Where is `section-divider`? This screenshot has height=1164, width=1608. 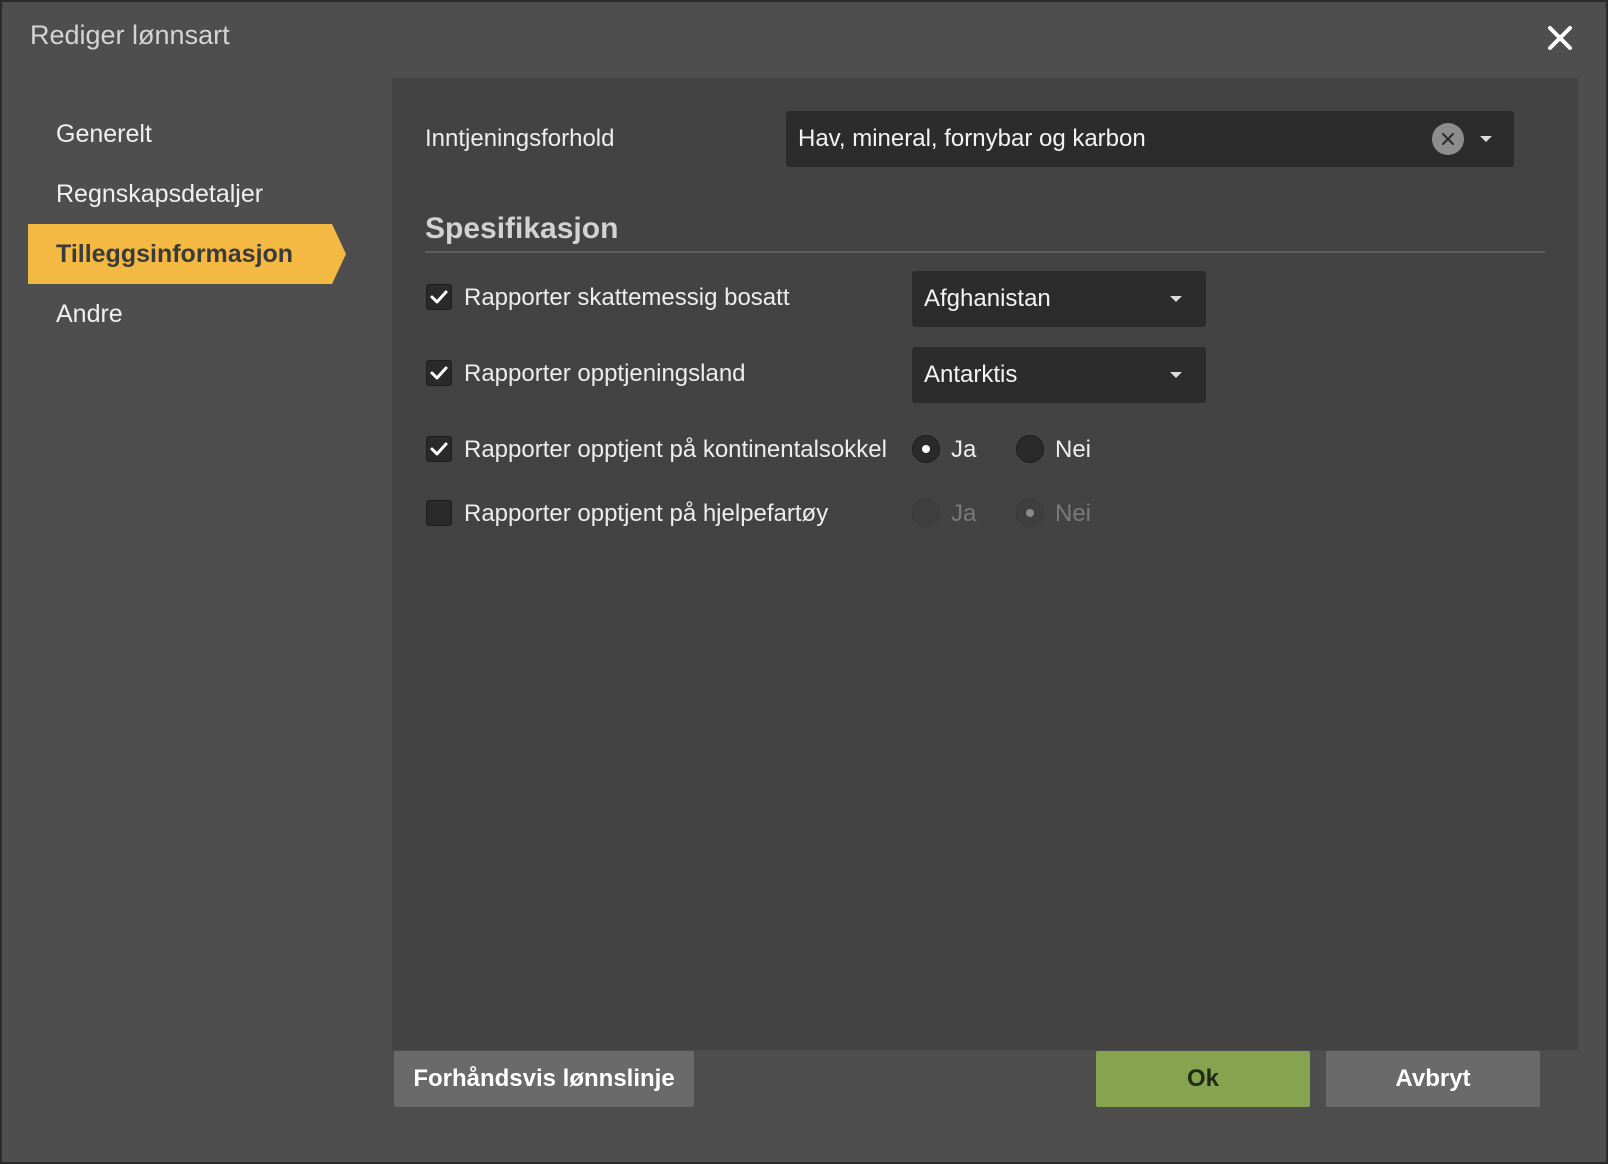
section-divider is located at coordinates (985, 252).